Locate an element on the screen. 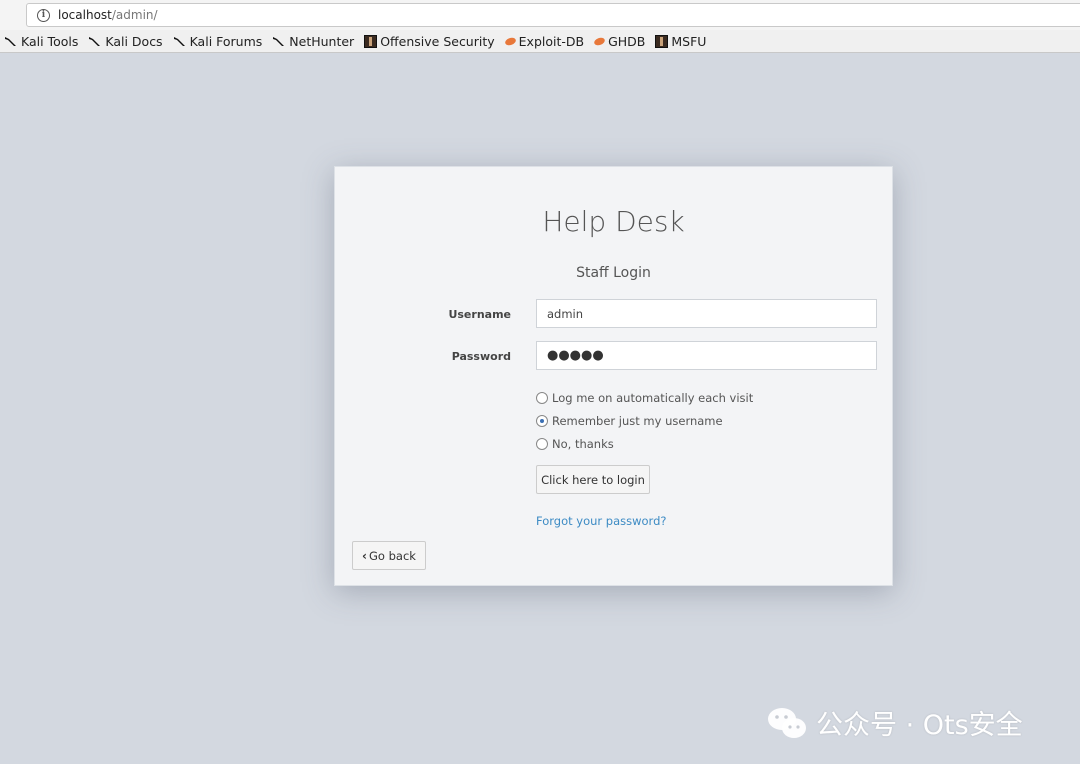 This screenshot has height=764, width=1080. bookmark-nethunter: NetHunter is located at coordinates (313, 41).